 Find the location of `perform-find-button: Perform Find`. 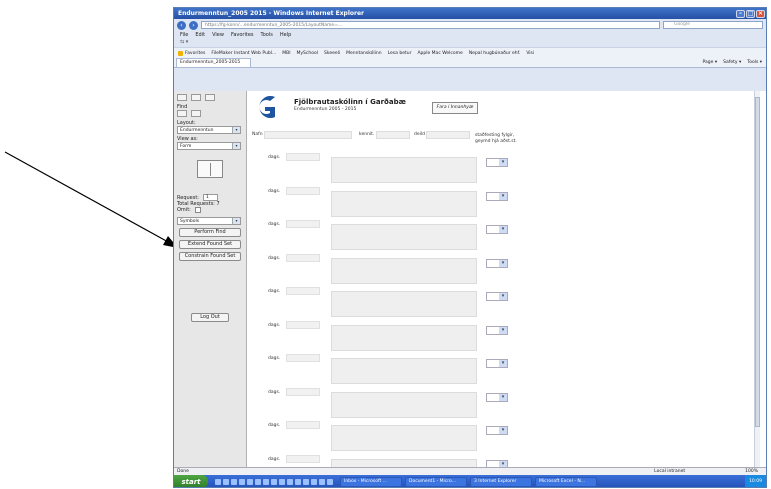

perform-find-button: Perform Find is located at coordinates (210, 232).